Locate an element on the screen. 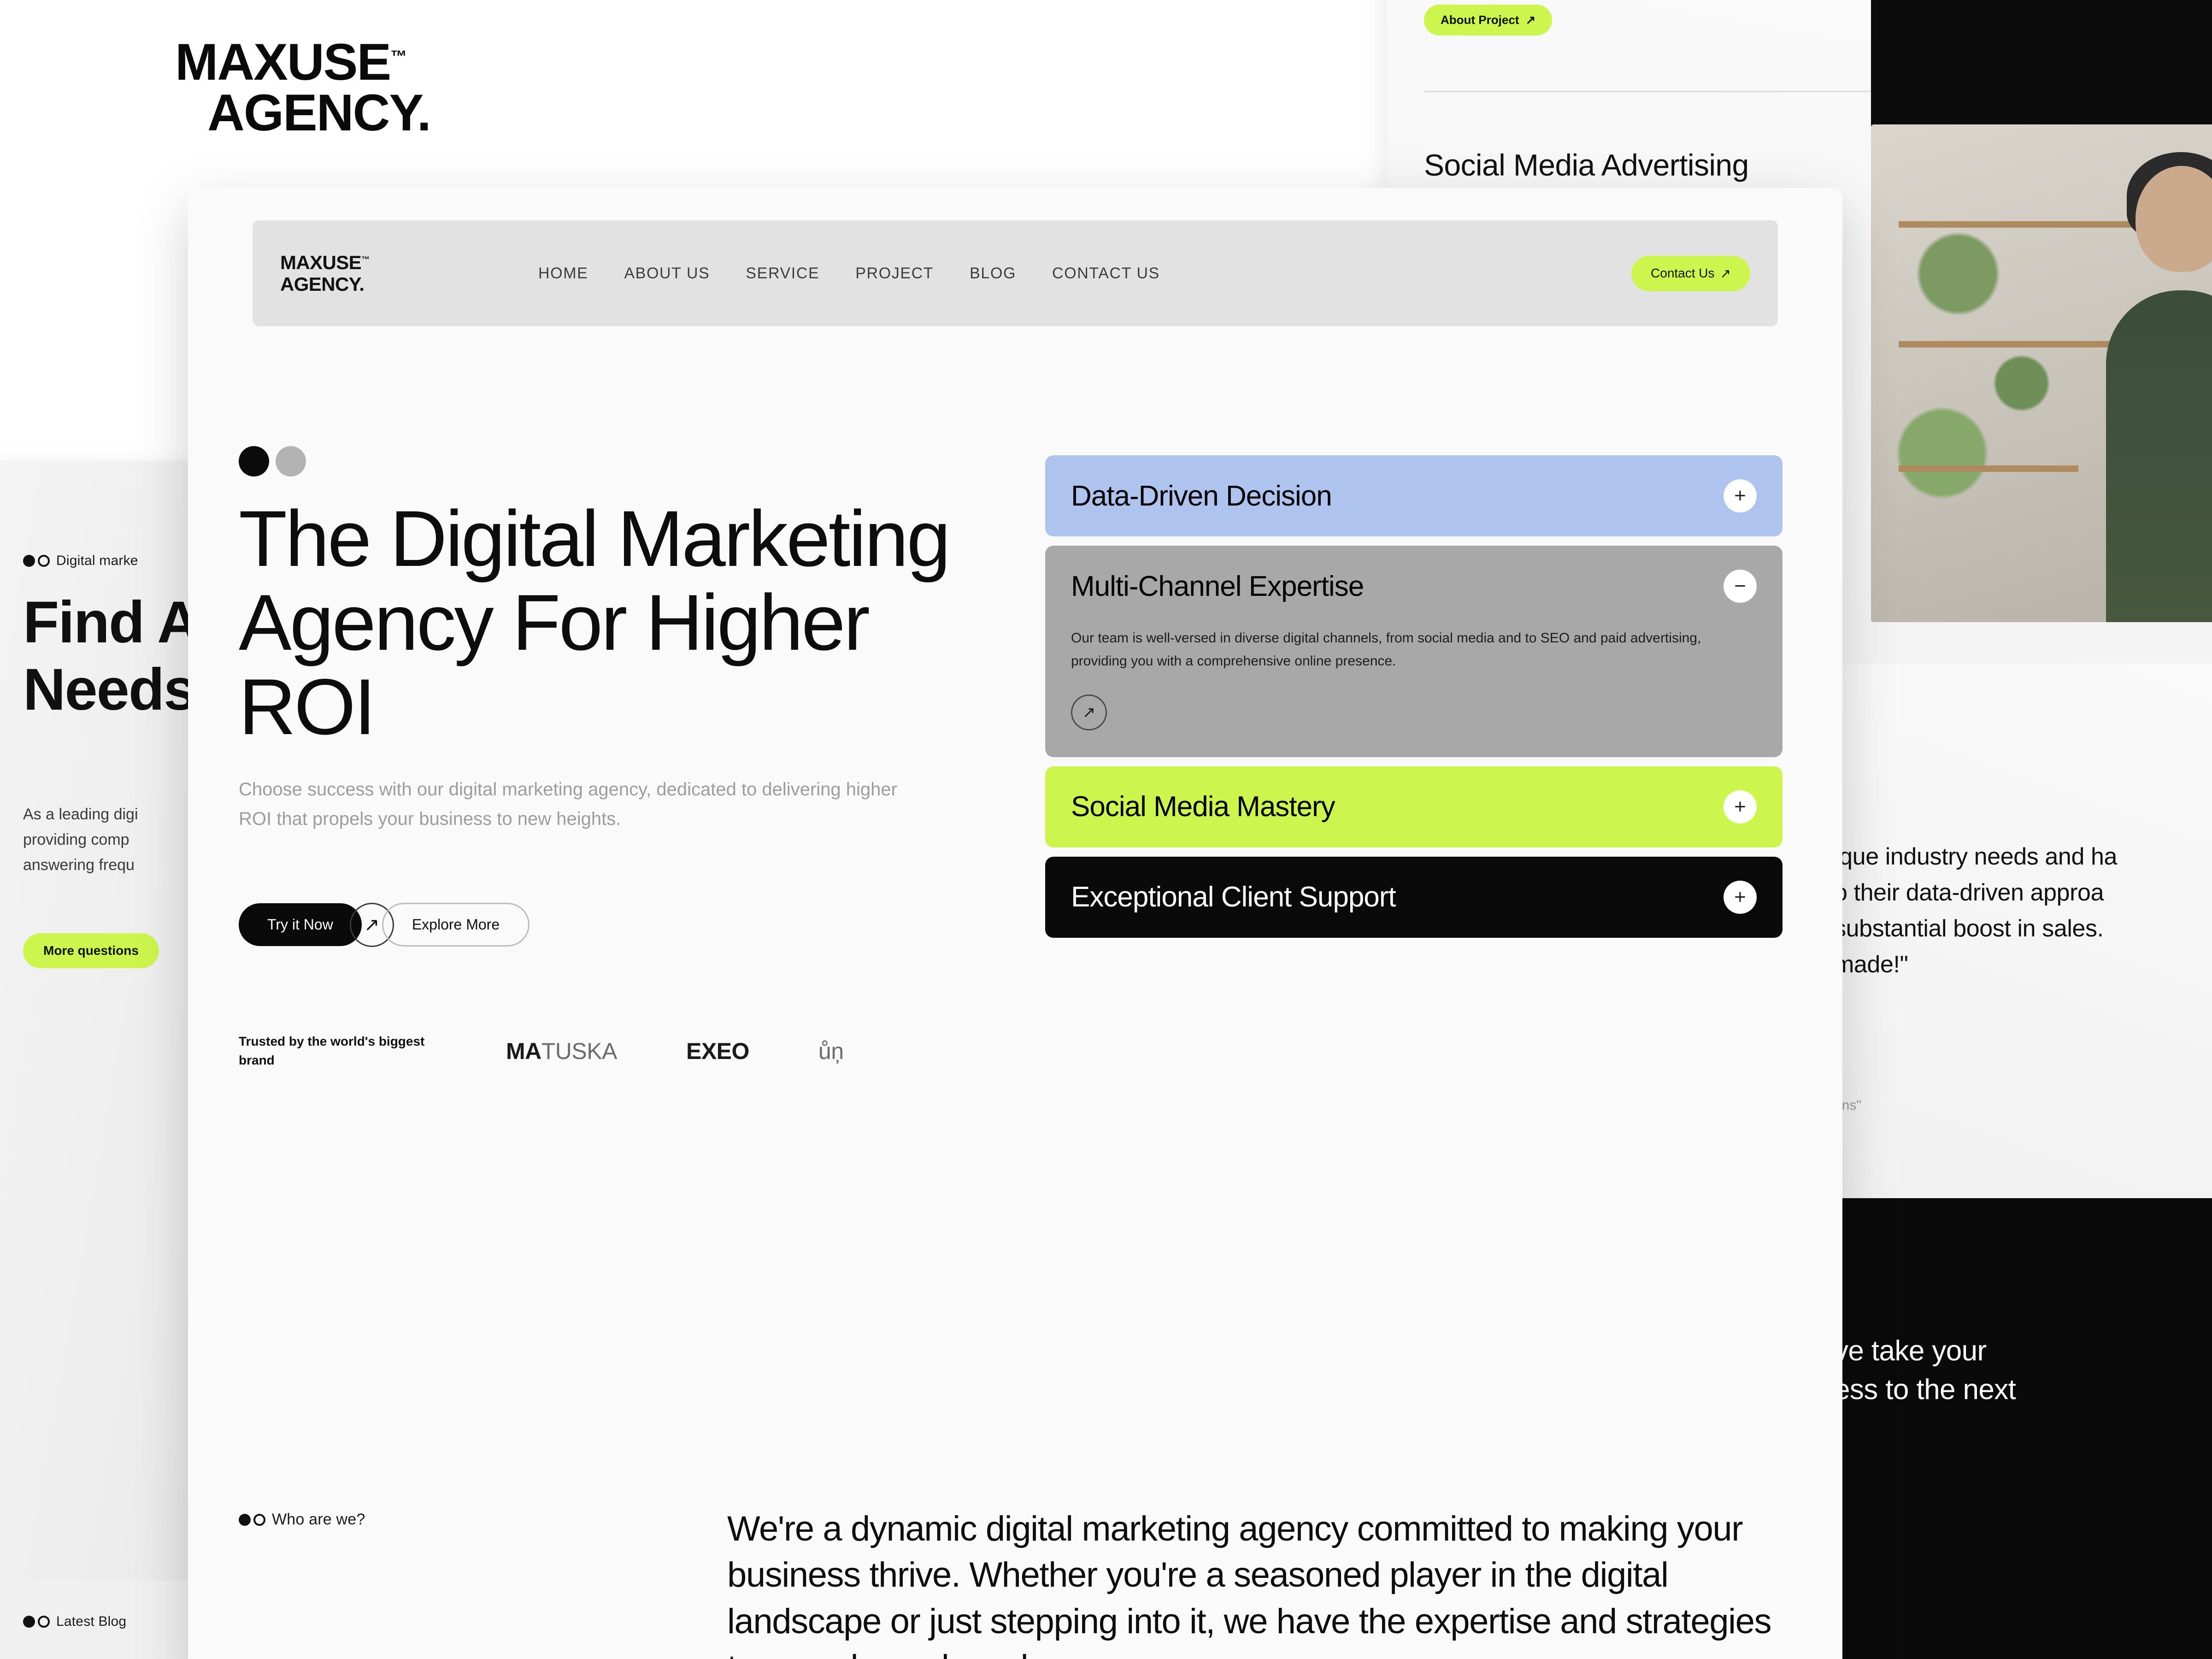 The width and height of the screenshot is (2212, 1659). brand-logo-line1: MAXUSE™ is located at coordinates (291, 62).